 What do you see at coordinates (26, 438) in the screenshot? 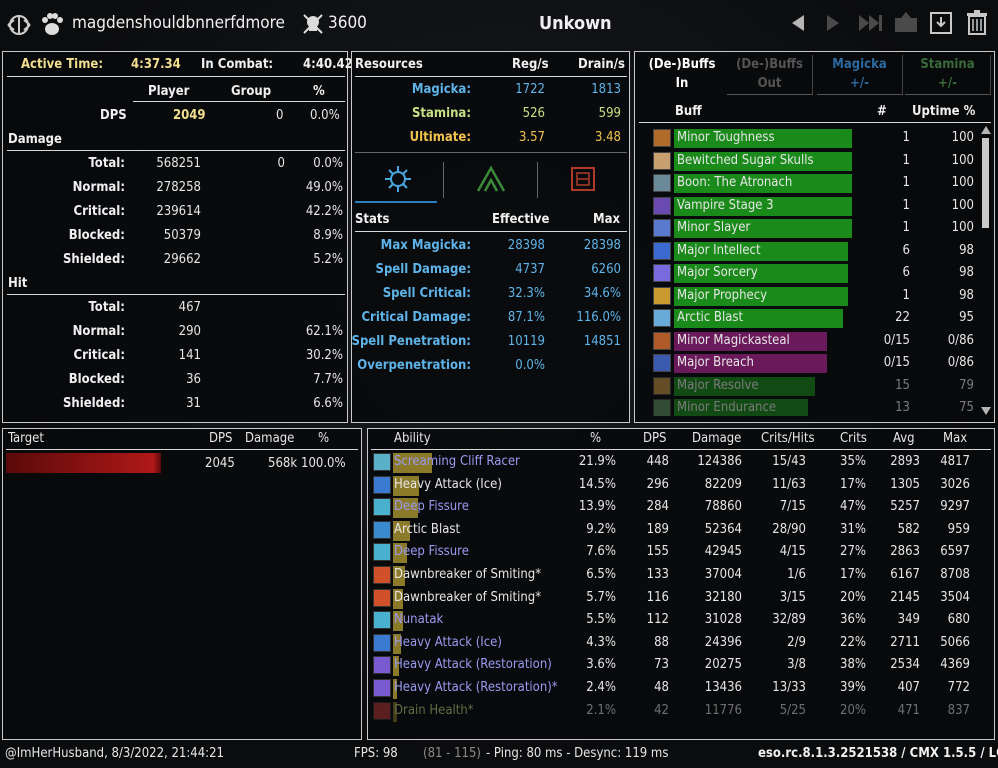
I see `col-target: Target` at bounding box center [26, 438].